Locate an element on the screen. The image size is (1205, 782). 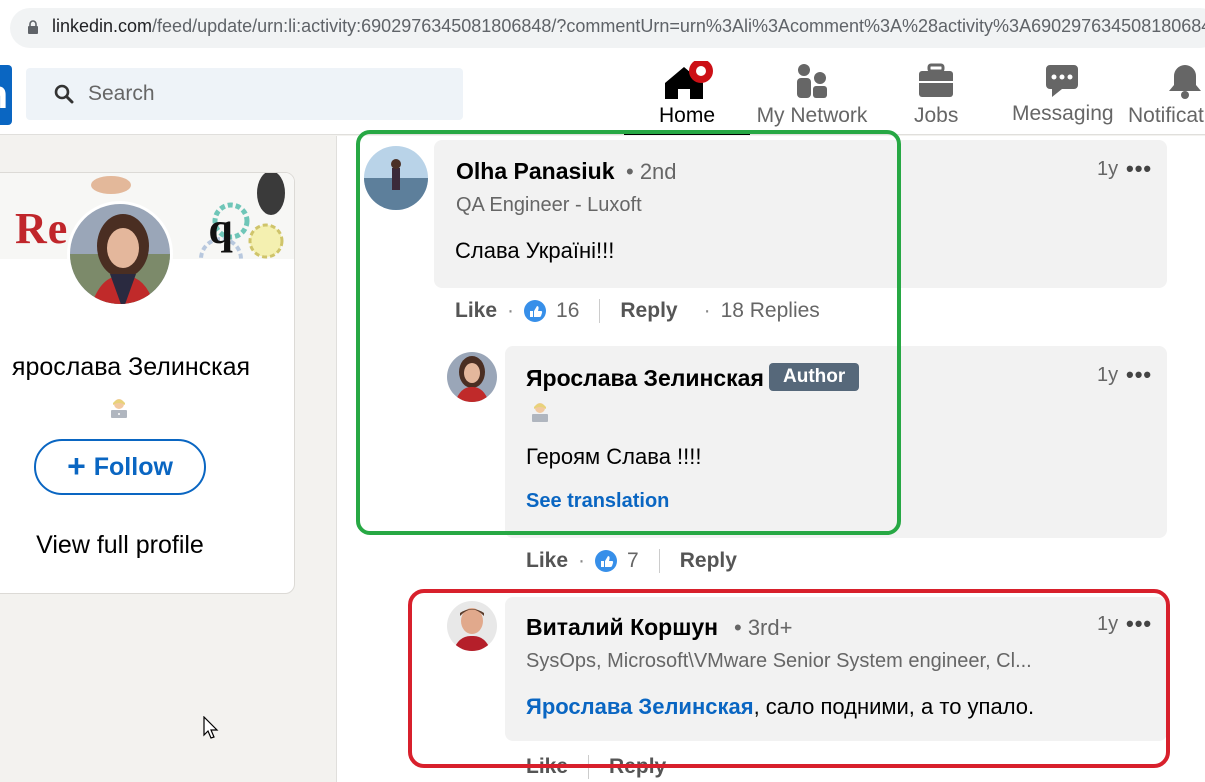
comment-actions: Like · 7 Reply is located at coordinates (631, 561).